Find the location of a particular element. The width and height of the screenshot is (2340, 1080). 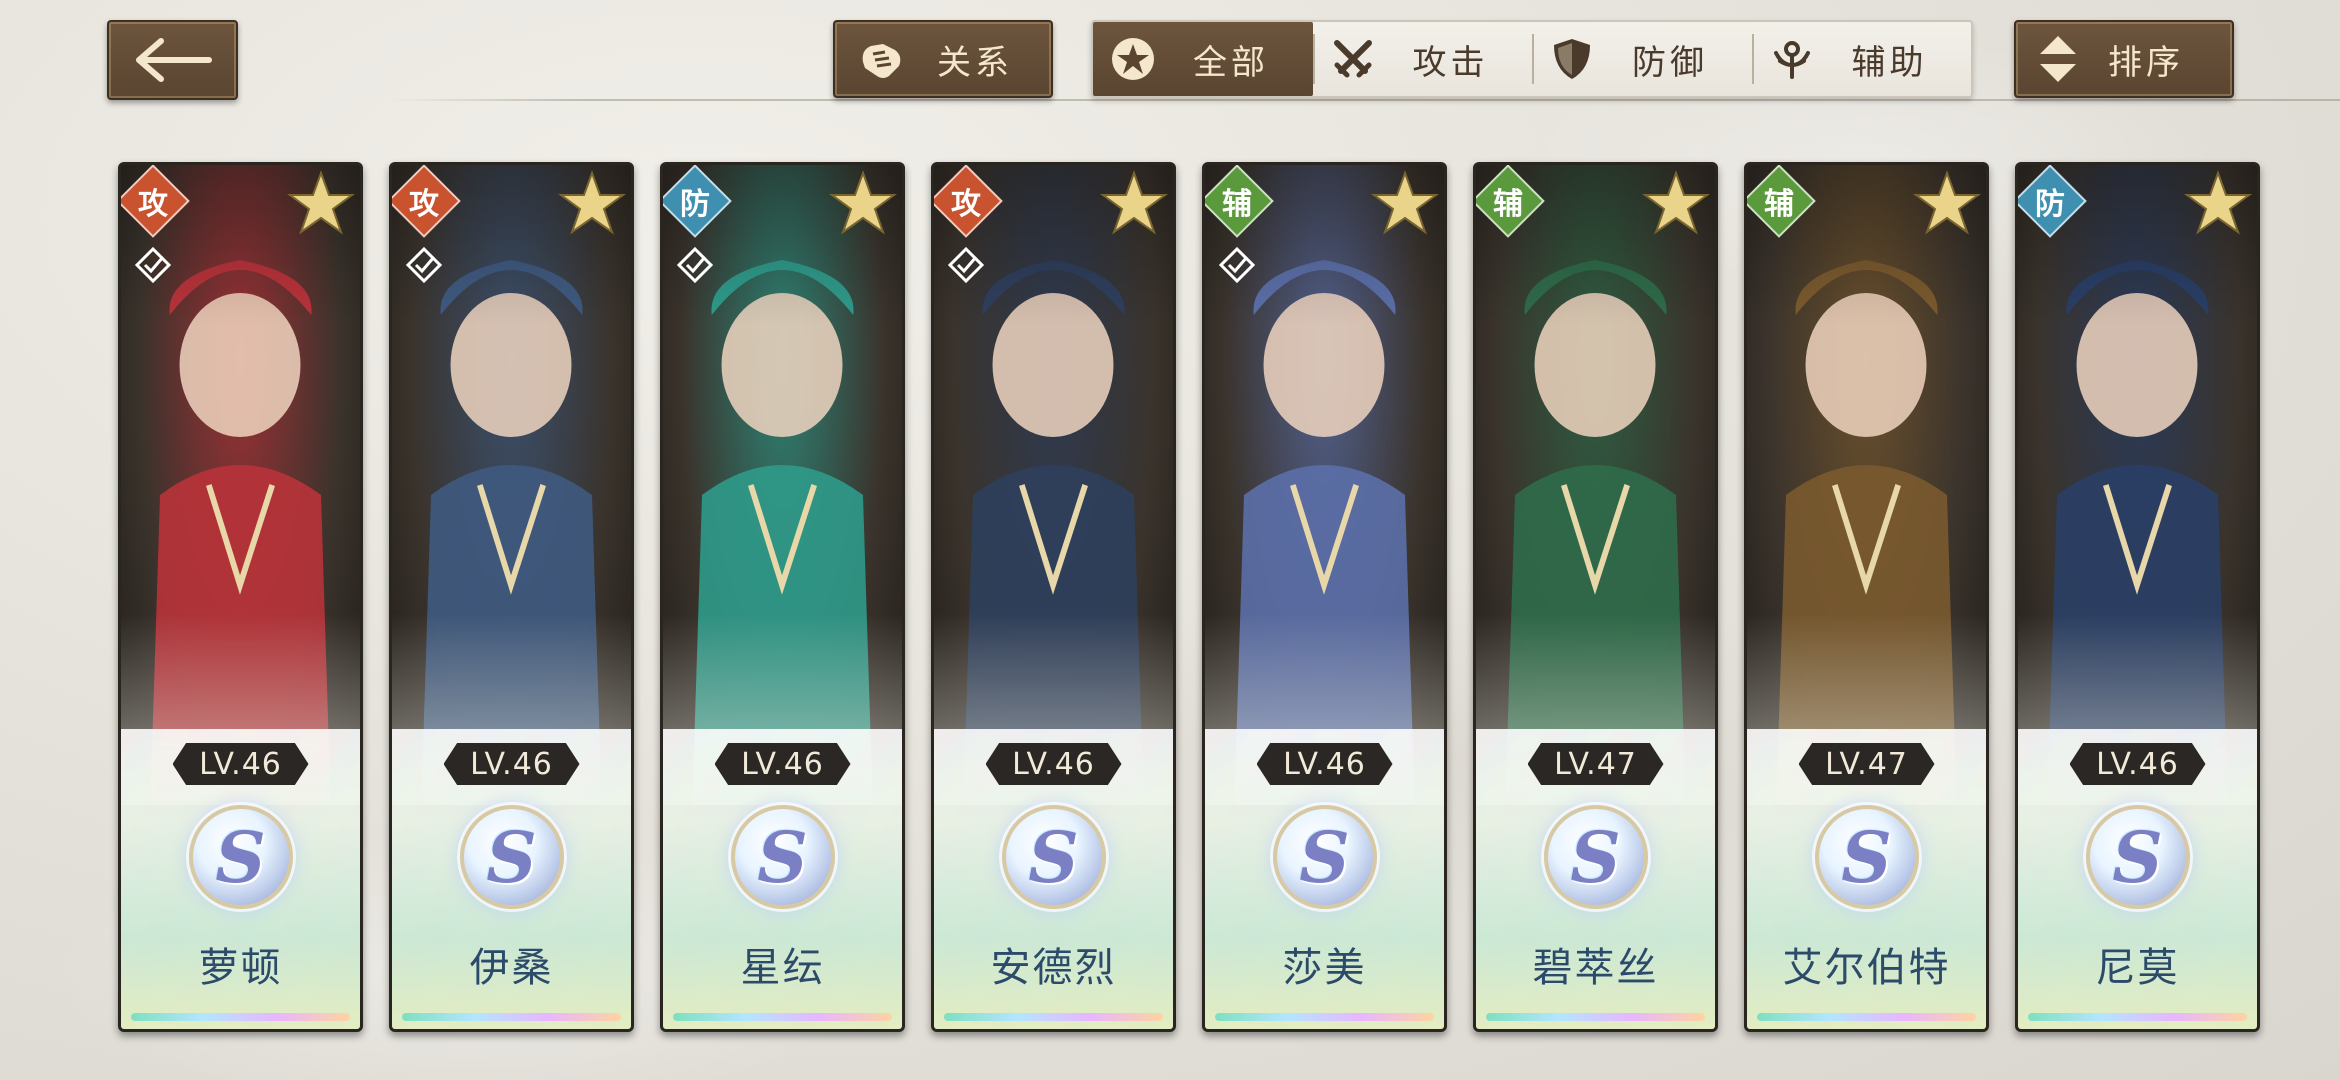

sort-icon is located at coordinates (2058, 59).